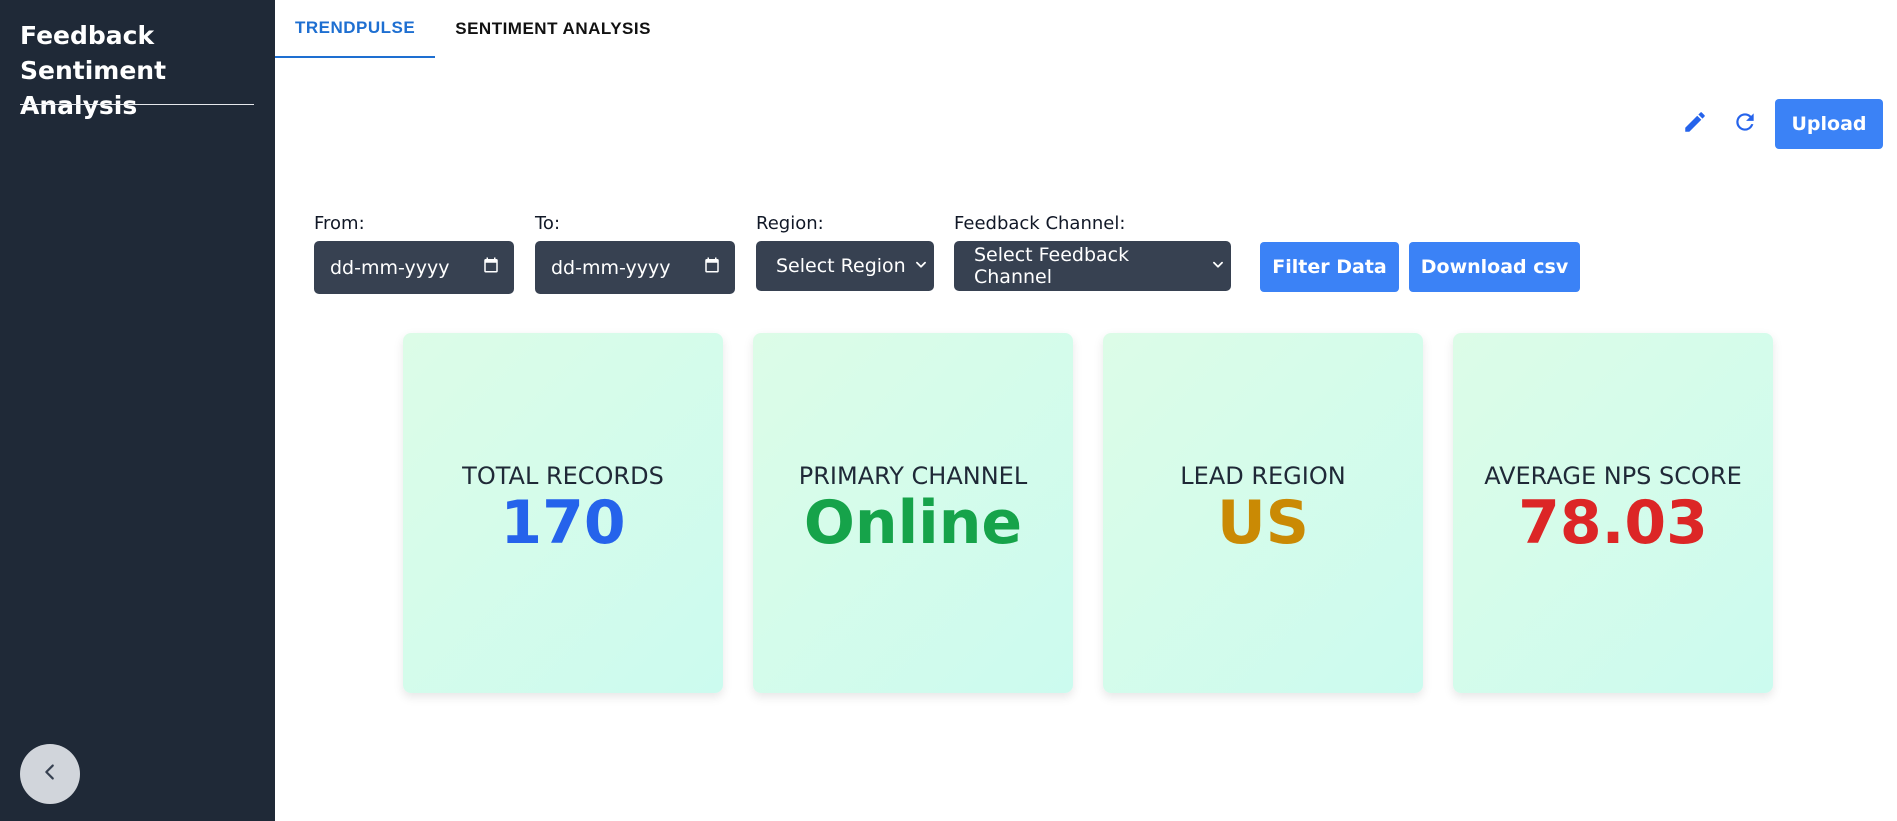  I want to click on kpi-card-total-records: TOTAL RECORDS 170, so click(563, 513).